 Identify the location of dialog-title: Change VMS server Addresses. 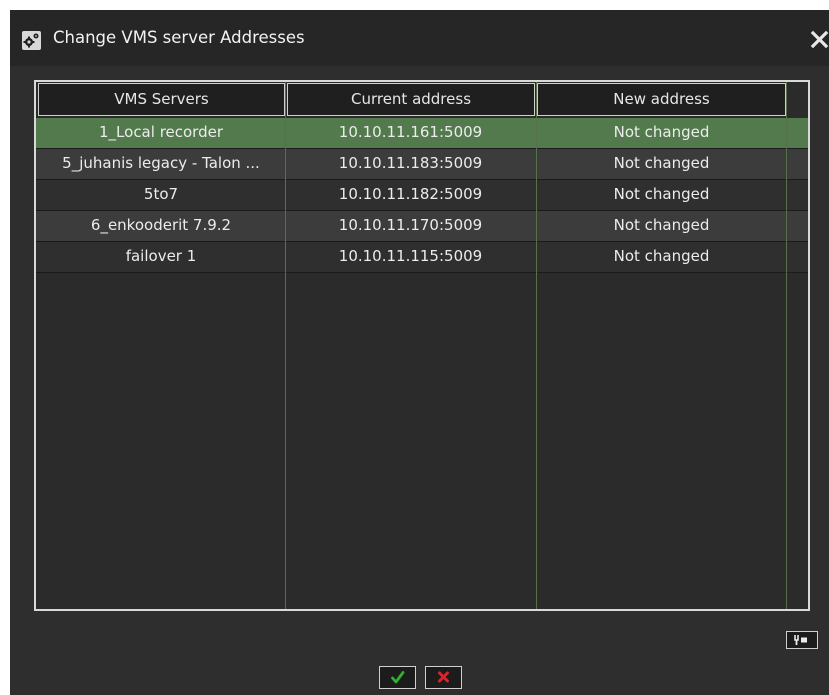
(179, 37).